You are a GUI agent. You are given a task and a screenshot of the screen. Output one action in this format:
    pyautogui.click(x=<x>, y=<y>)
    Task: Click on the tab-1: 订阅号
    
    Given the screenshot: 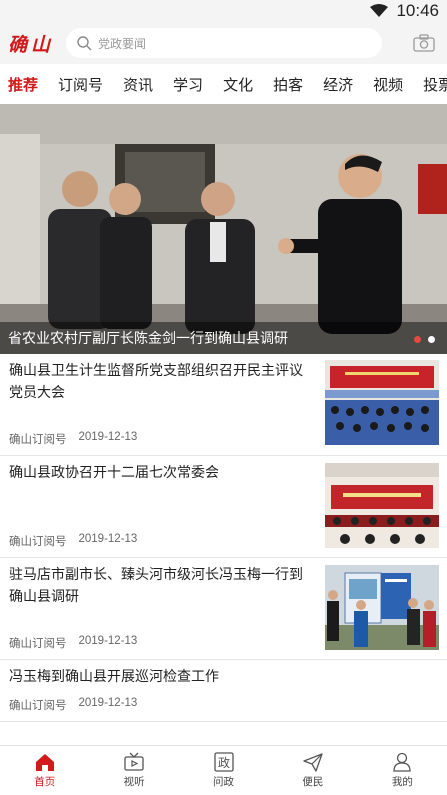 What is the action you would take?
    pyautogui.click(x=80, y=84)
    